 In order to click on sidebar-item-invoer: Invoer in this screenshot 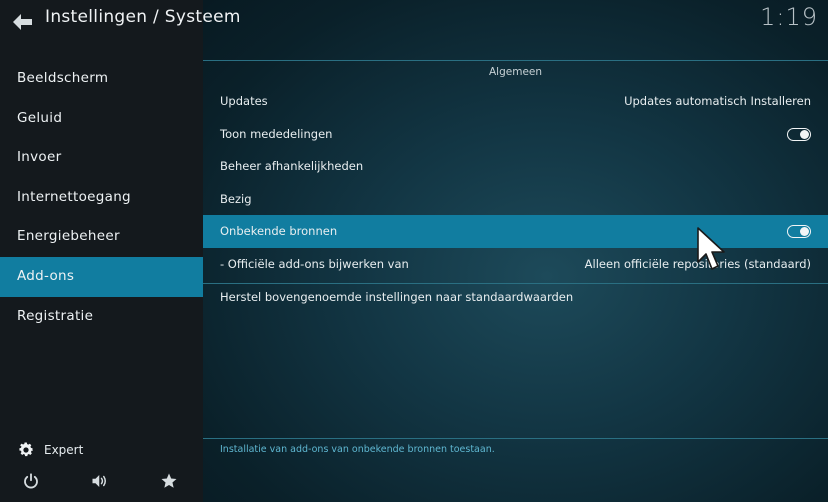, I will do `click(101, 158)`.